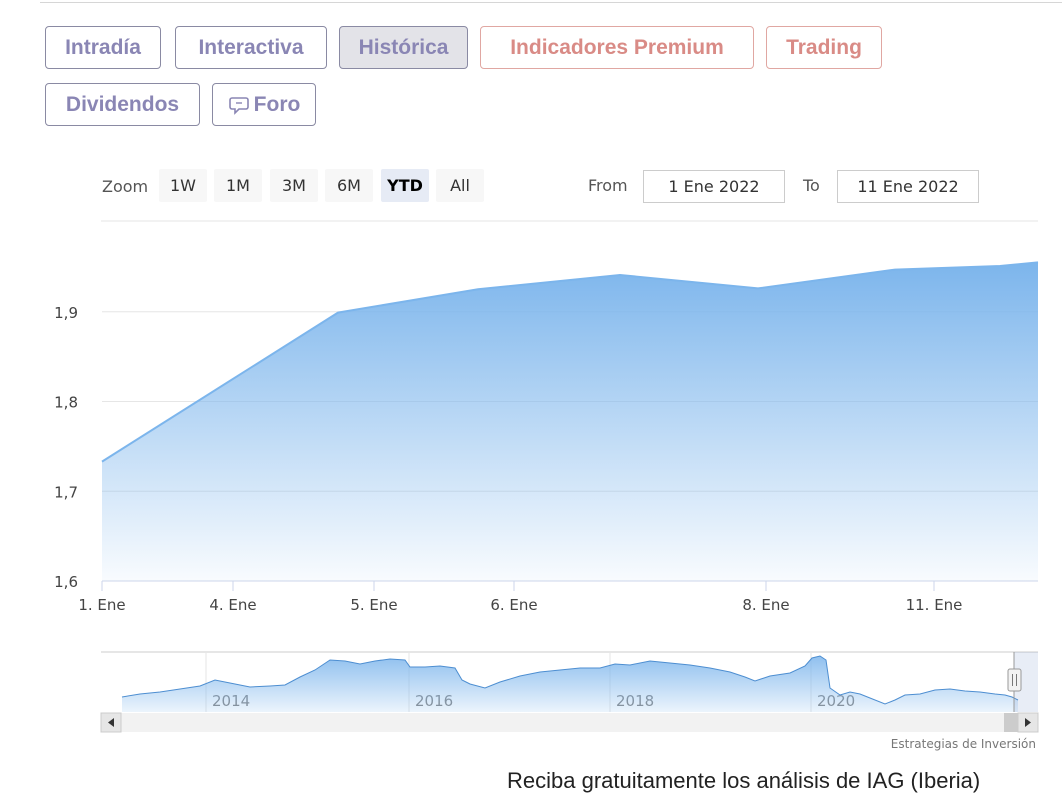  What do you see at coordinates (101, 605) in the screenshot?
I see `x-tick-label: 1. Ene` at bounding box center [101, 605].